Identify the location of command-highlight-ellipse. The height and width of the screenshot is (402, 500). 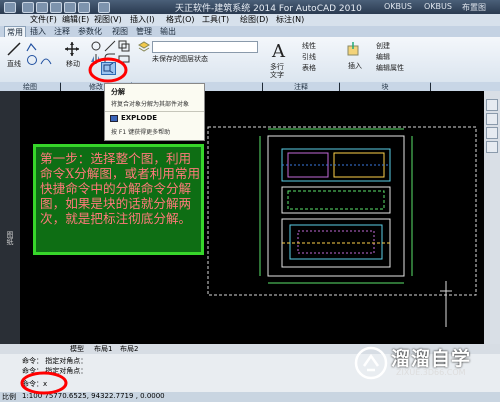
(44, 383).